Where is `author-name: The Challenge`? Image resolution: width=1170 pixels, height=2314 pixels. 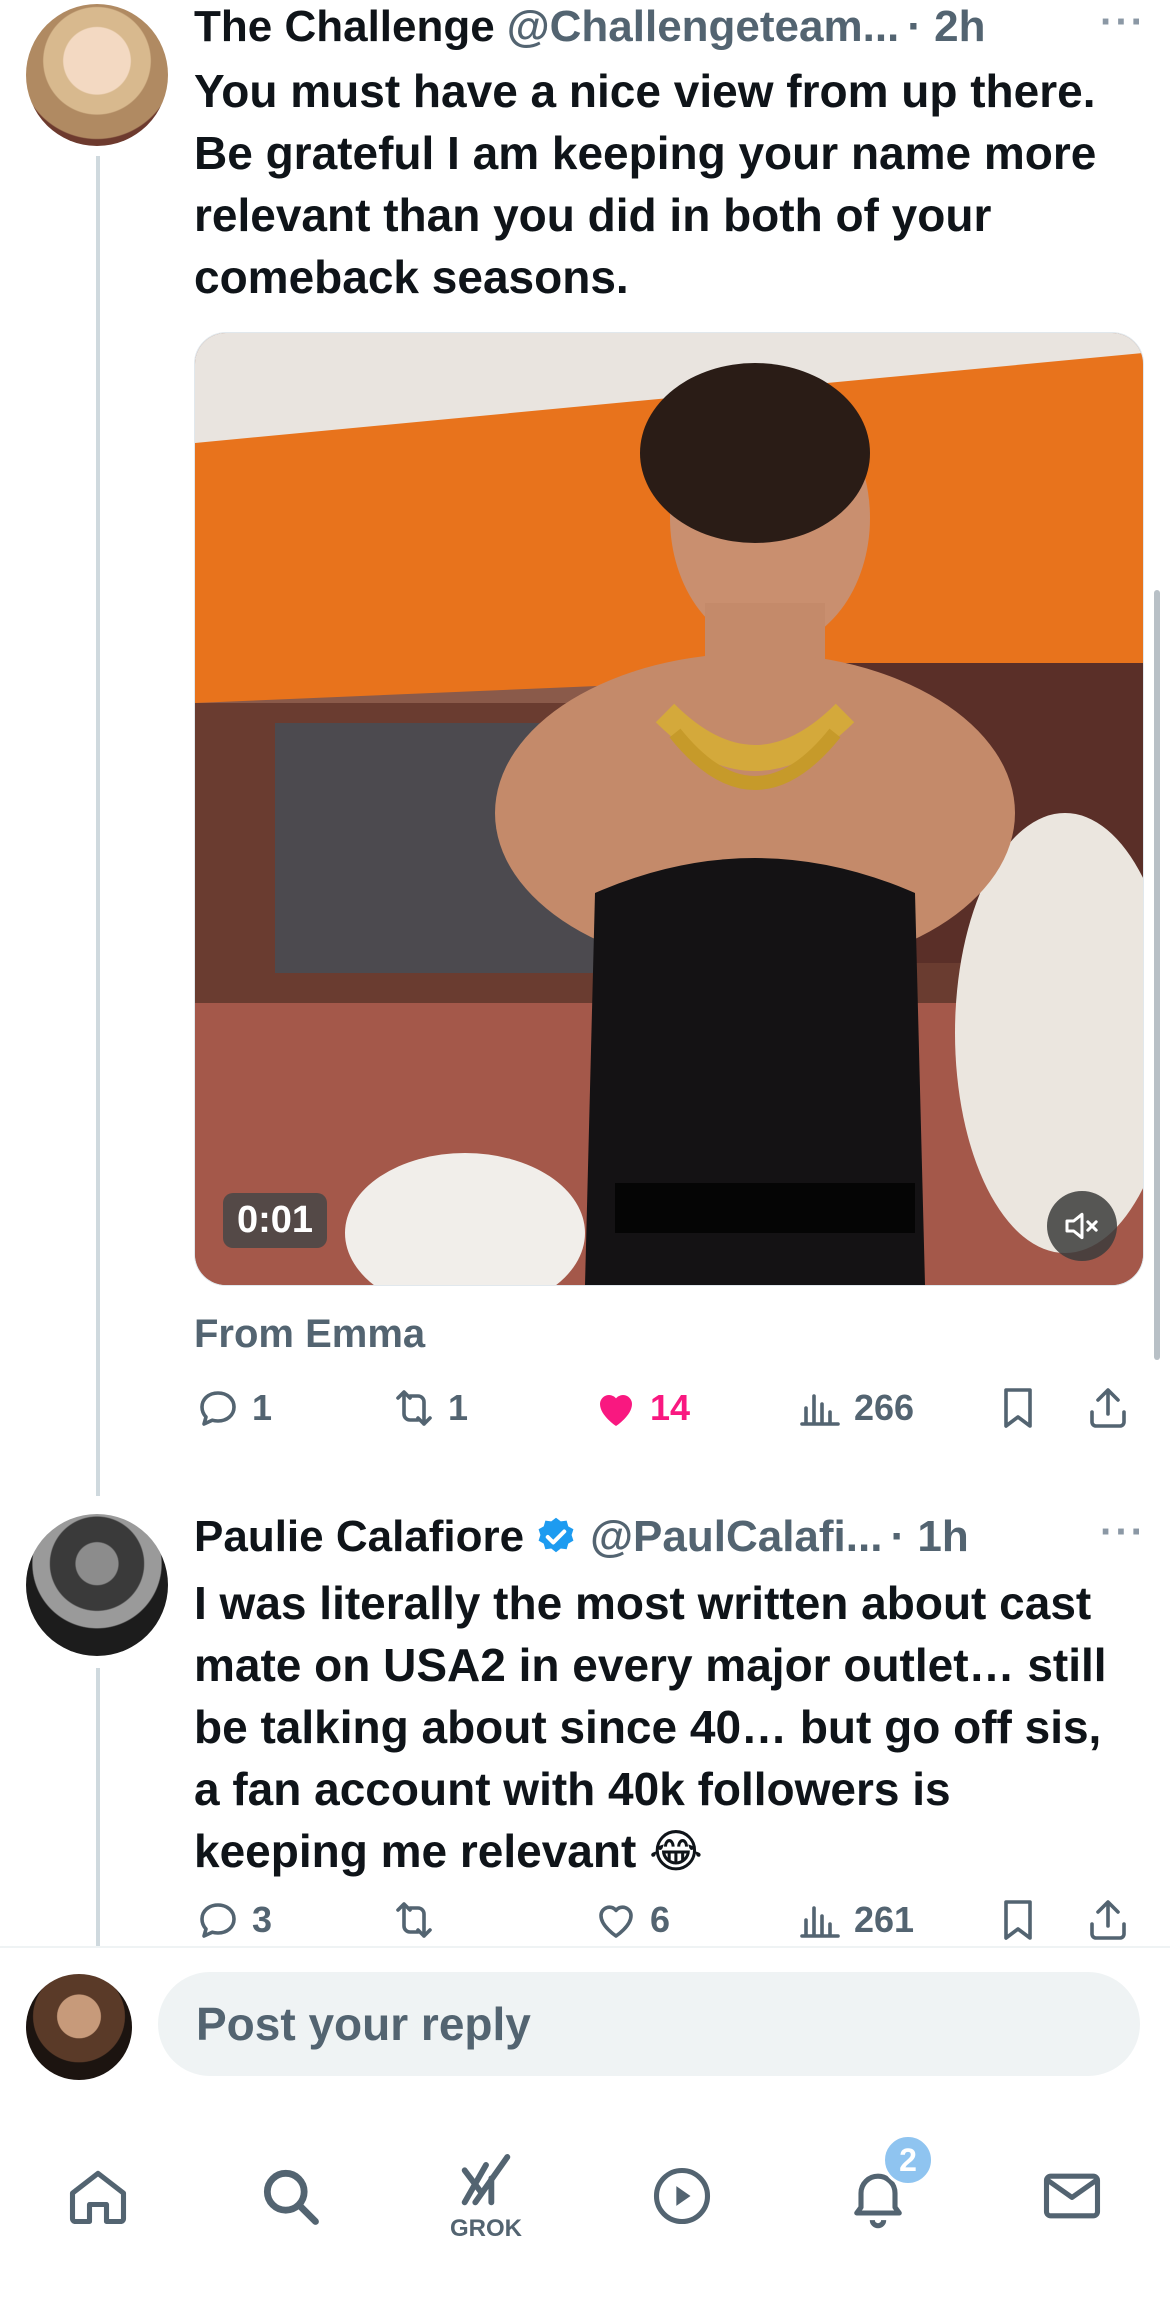 author-name: The Challenge is located at coordinates (344, 27).